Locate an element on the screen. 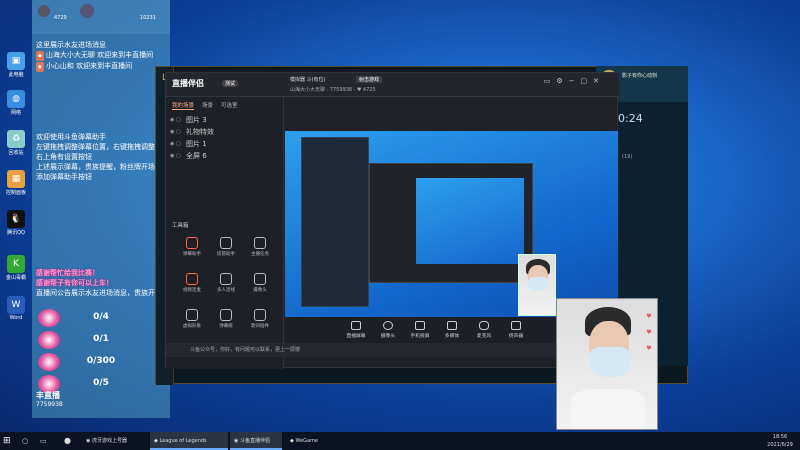 Image resolution: width=800 pixels, height=450 pixels. scene-tabs: 我的场景 场景 可选室 is located at coordinates (224, 105).